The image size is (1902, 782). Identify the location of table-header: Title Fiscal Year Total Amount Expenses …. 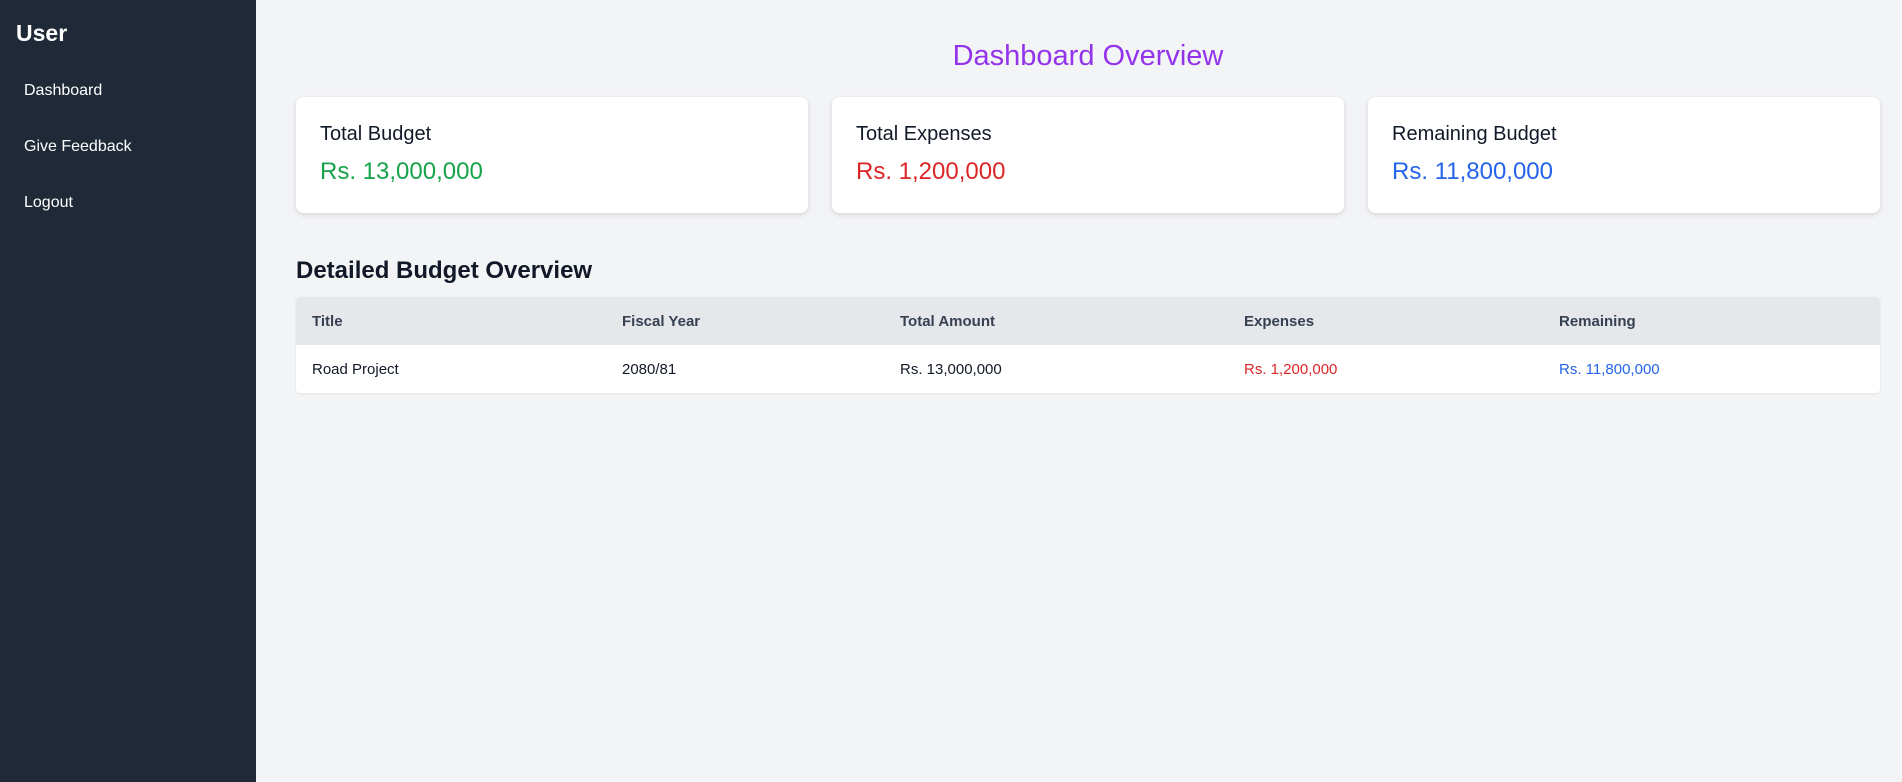
(1088, 321).